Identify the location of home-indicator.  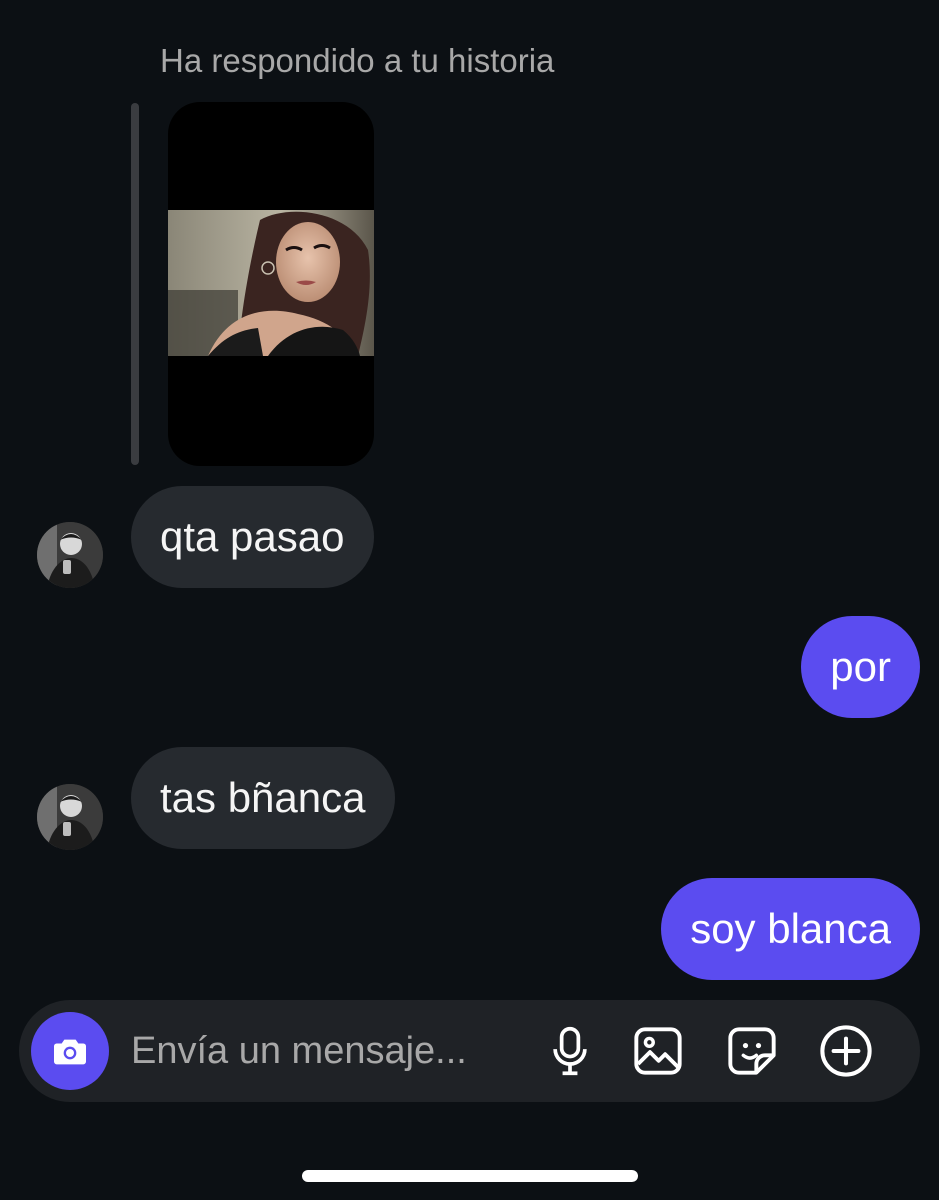
(470, 1176).